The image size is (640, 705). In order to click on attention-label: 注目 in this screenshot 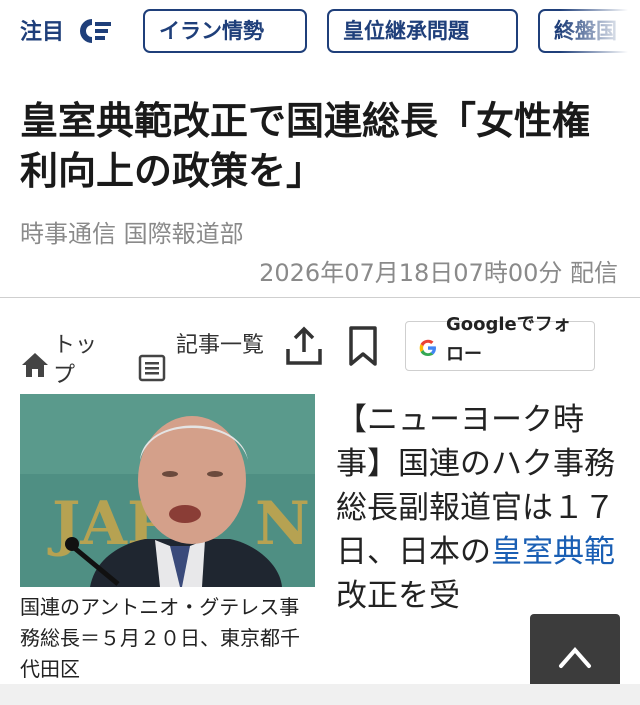, I will do `click(42, 32)`.